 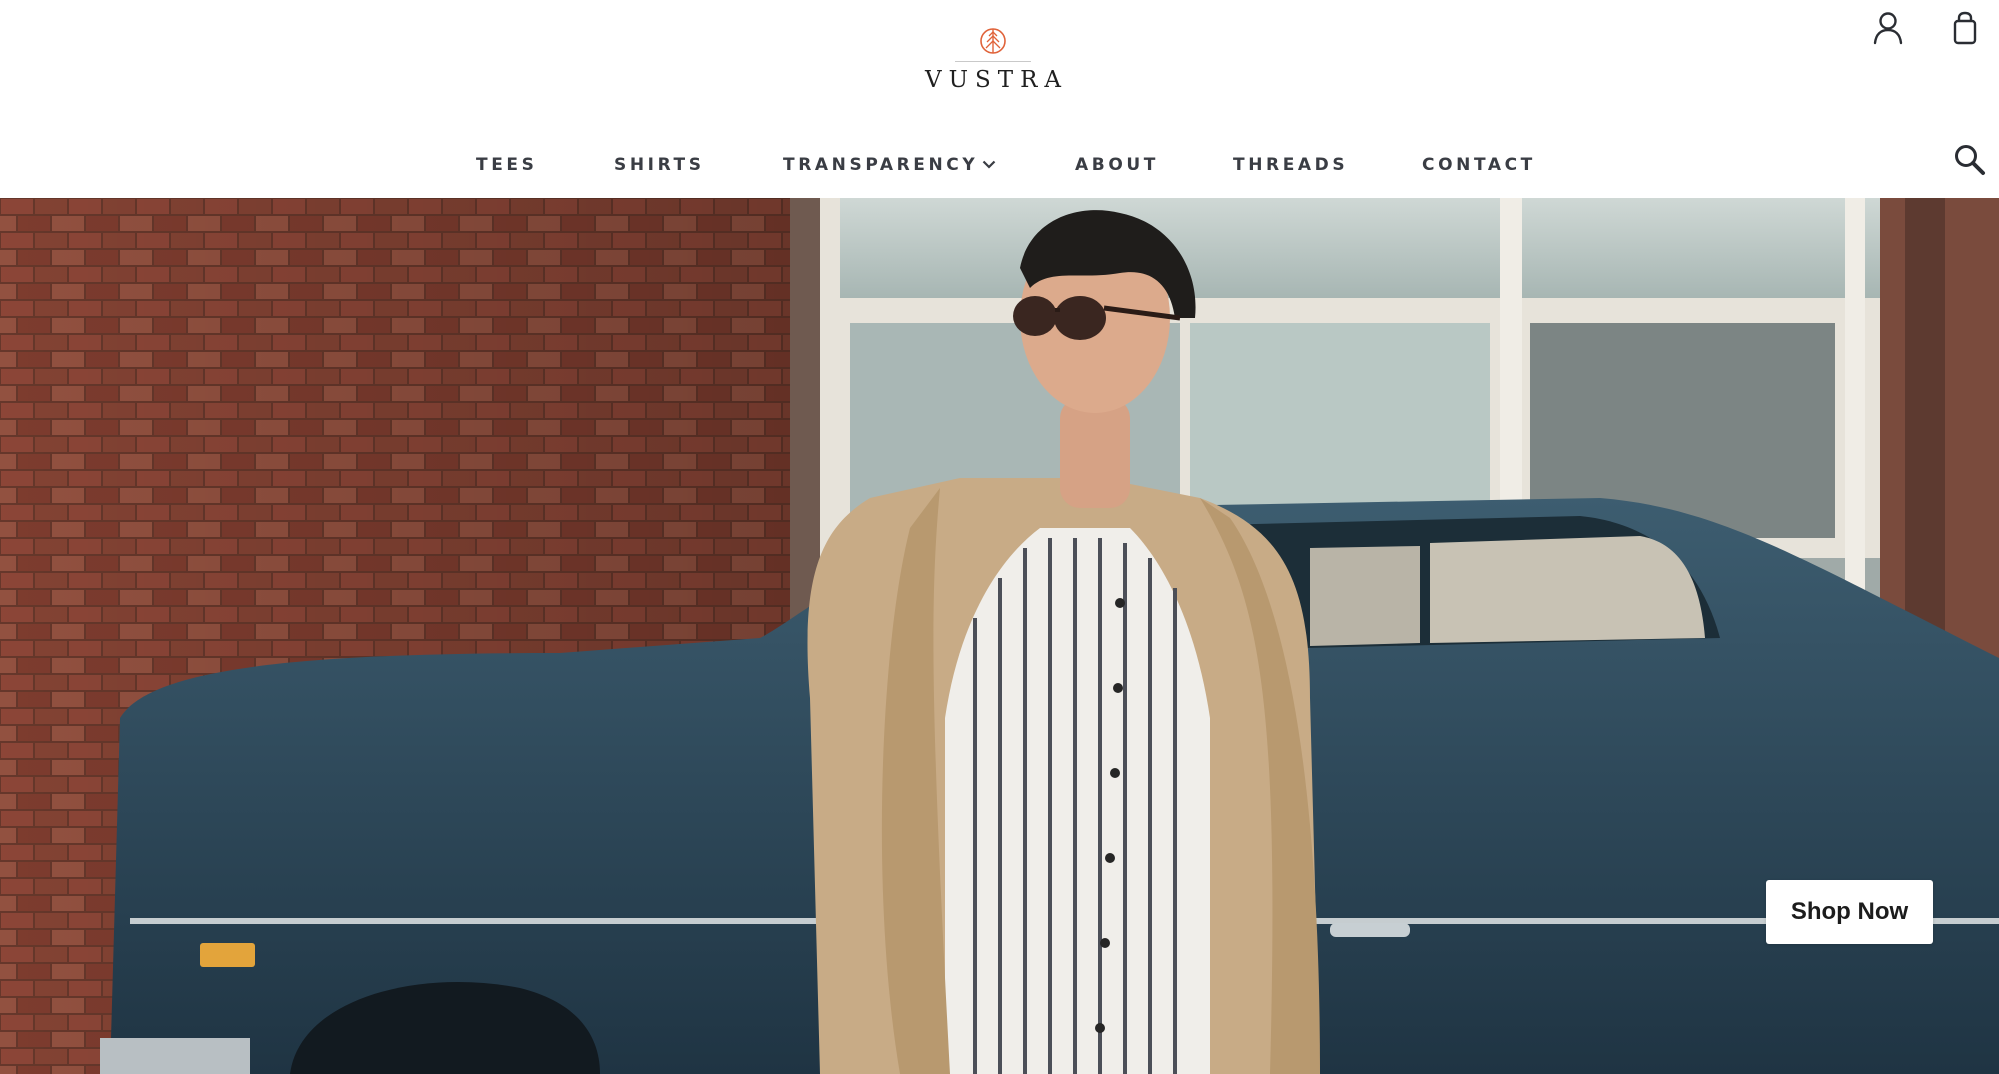 What do you see at coordinates (989, 164) in the screenshot?
I see `chevron-down-icon` at bounding box center [989, 164].